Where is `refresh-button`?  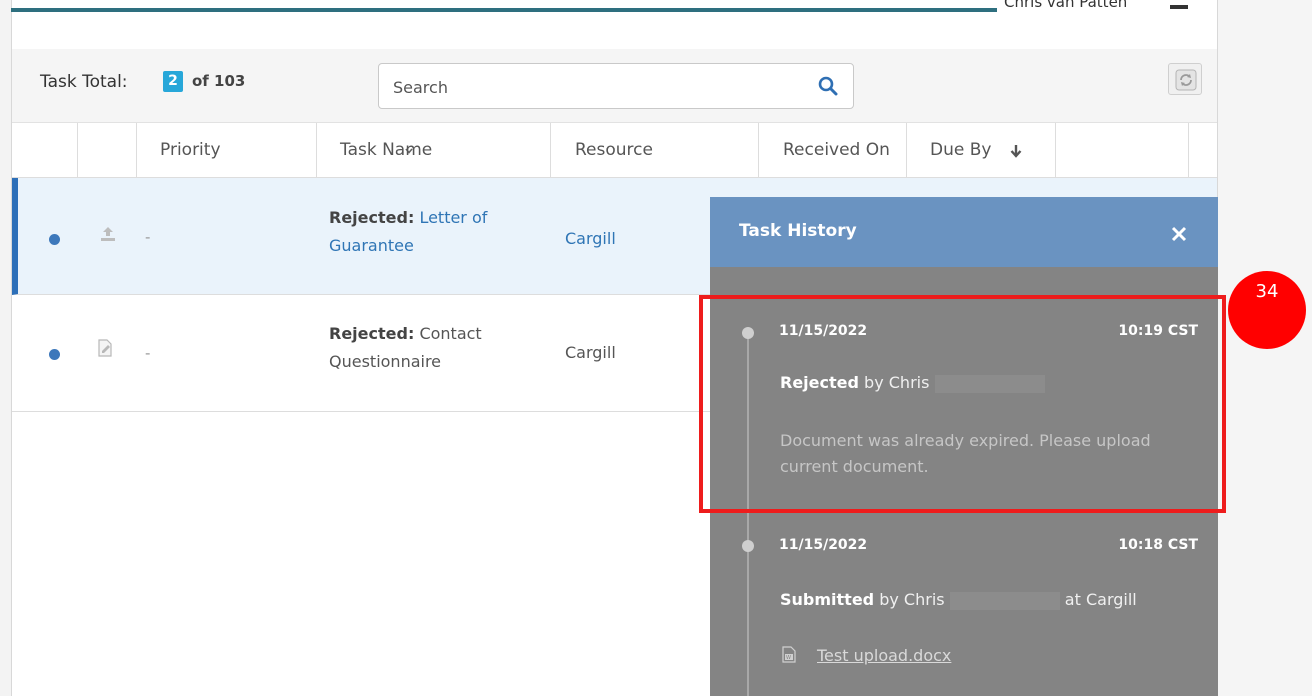 refresh-button is located at coordinates (1185, 79).